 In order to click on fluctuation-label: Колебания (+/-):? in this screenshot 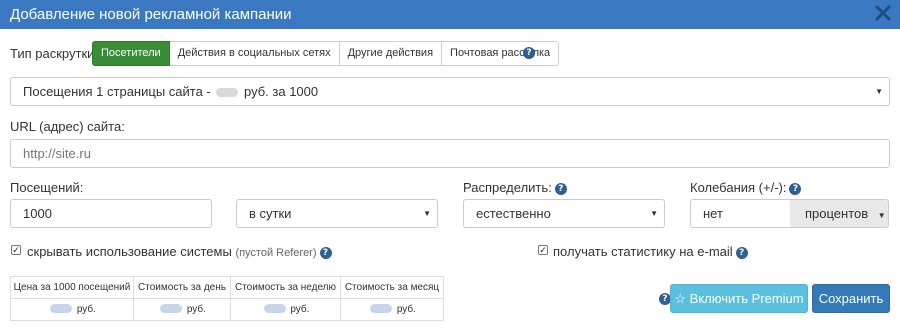, I will do `click(746, 187)`.